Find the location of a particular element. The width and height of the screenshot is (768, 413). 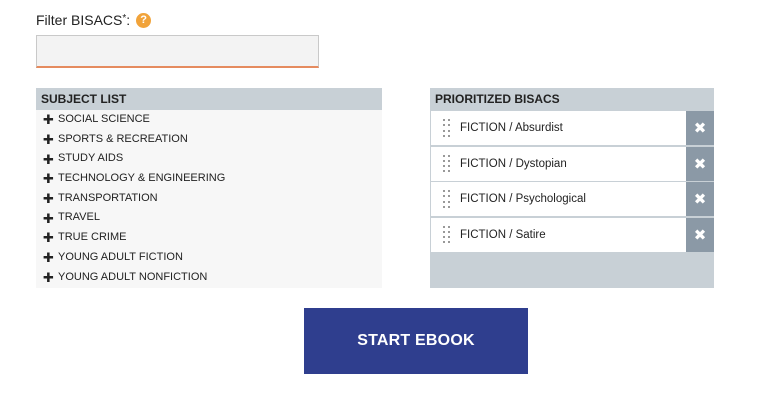

prioritized-item-label: FICTION / Dystopian is located at coordinates (513, 163).